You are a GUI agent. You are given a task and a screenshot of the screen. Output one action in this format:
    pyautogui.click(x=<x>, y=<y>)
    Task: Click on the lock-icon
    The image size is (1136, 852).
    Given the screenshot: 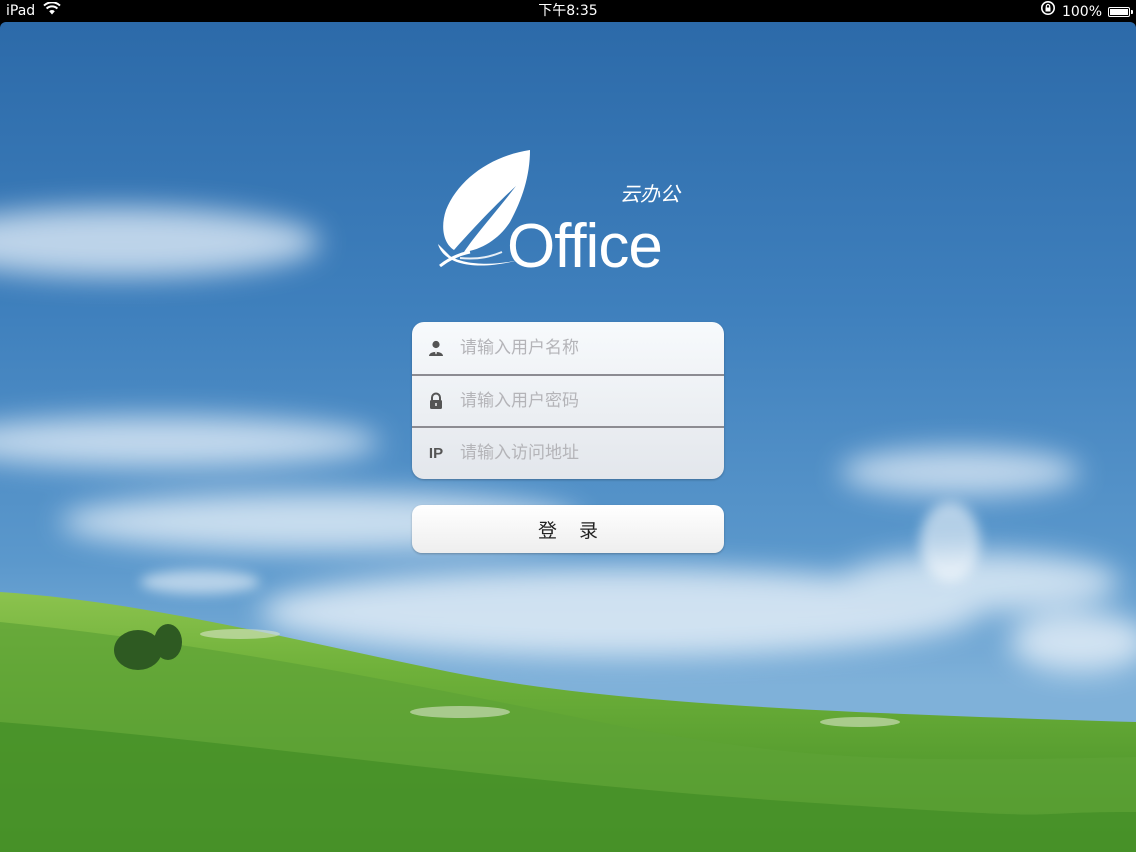 What is the action you would take?
    pyautogui.click(x=436, y=401)
    